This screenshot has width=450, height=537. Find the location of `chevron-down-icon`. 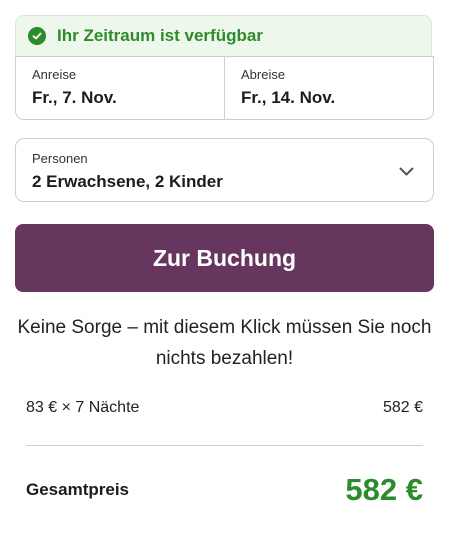

chevron-down-icon is located at coordinates (406, 173).